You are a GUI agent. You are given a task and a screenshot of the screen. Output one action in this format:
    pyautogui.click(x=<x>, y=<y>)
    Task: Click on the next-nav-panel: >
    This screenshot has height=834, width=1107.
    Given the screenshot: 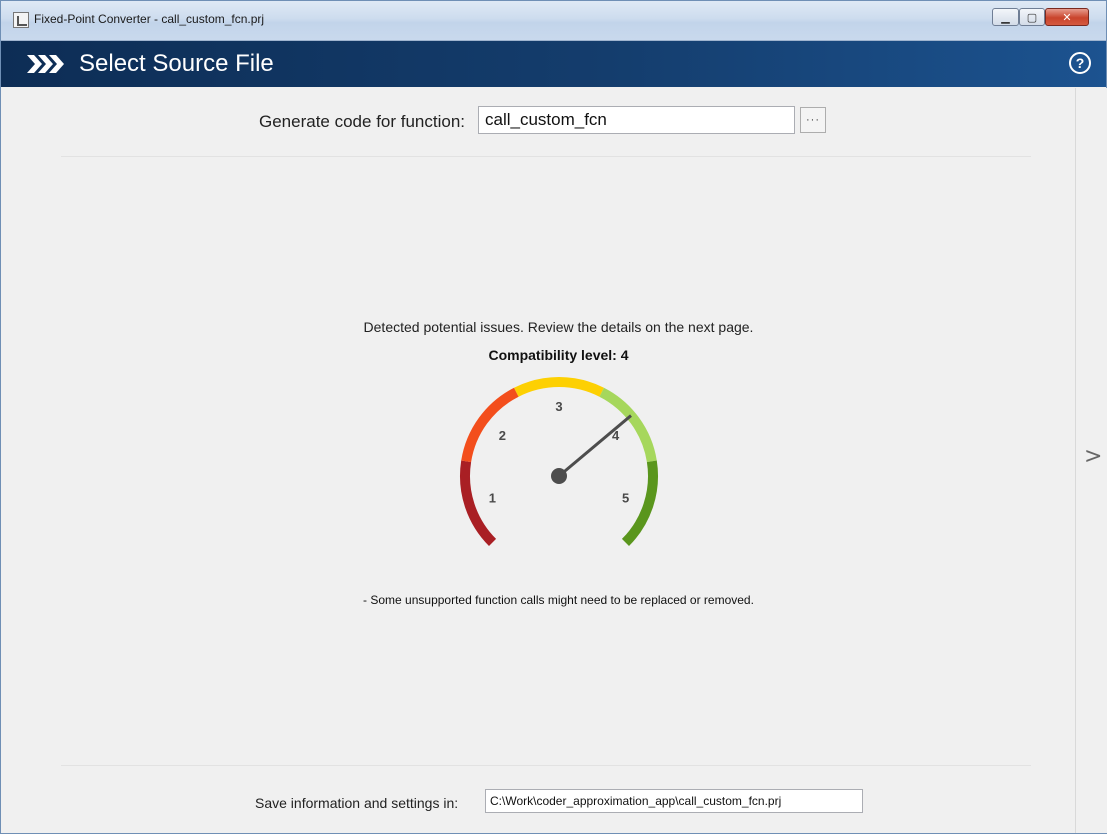 What is the action you would take?
    pyautogui.click(x=1091, y=460)
    